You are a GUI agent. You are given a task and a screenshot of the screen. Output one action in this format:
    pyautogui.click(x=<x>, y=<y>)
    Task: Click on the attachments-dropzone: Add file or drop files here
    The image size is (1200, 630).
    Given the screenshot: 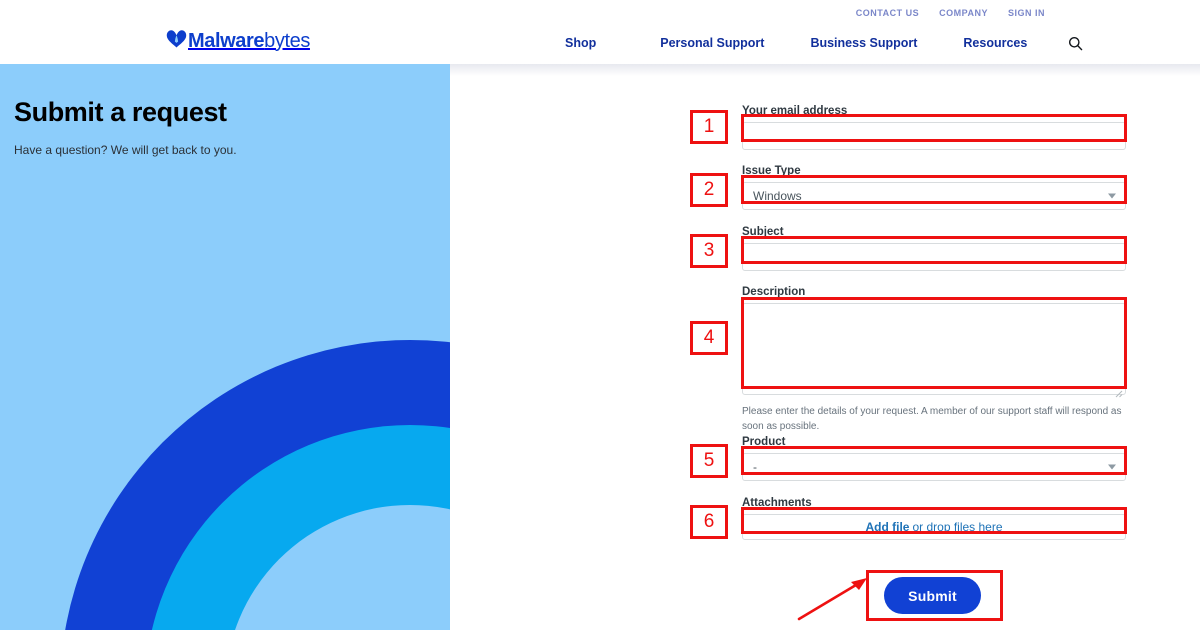 What is the action you would take?
    pyautogui.click(x=934, y=527)
    